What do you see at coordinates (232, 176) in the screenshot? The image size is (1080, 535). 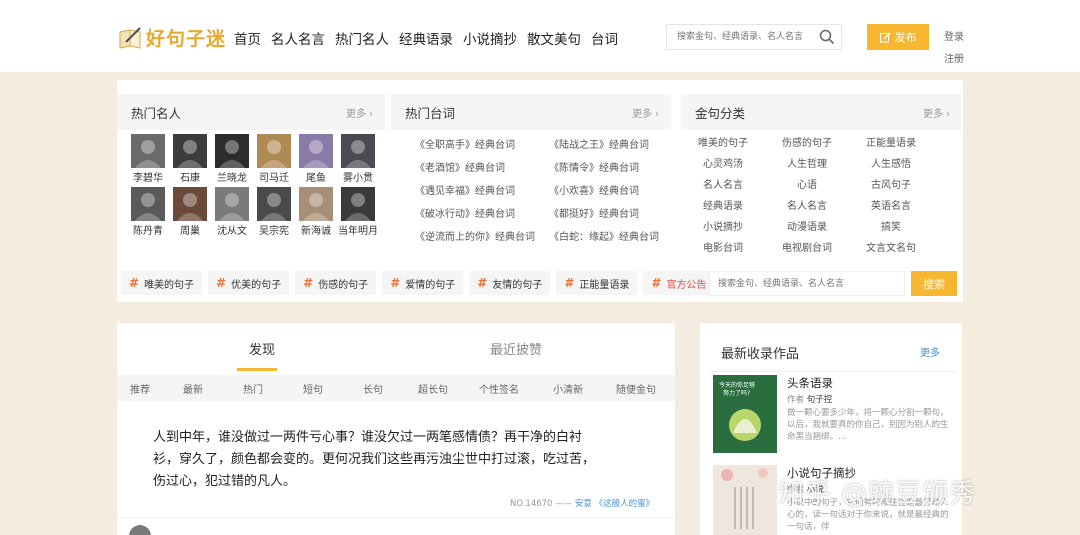 I see `celeb-name: 兰晓龙` at bounding box center [232, 176].